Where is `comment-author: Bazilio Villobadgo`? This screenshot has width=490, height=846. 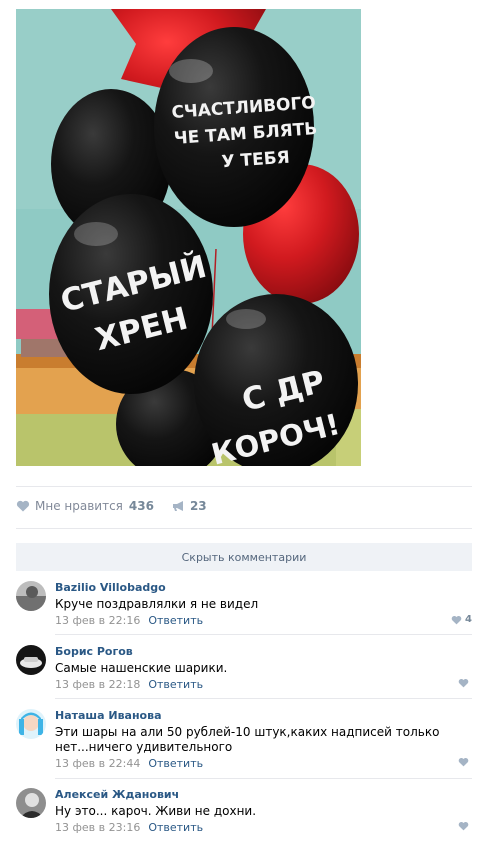
comment-author: Bazilio Villobadgo is located at coordinates (255, 588).